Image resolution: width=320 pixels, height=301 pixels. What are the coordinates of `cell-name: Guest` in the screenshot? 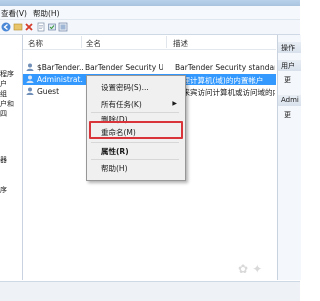 It's located at (48, 91).